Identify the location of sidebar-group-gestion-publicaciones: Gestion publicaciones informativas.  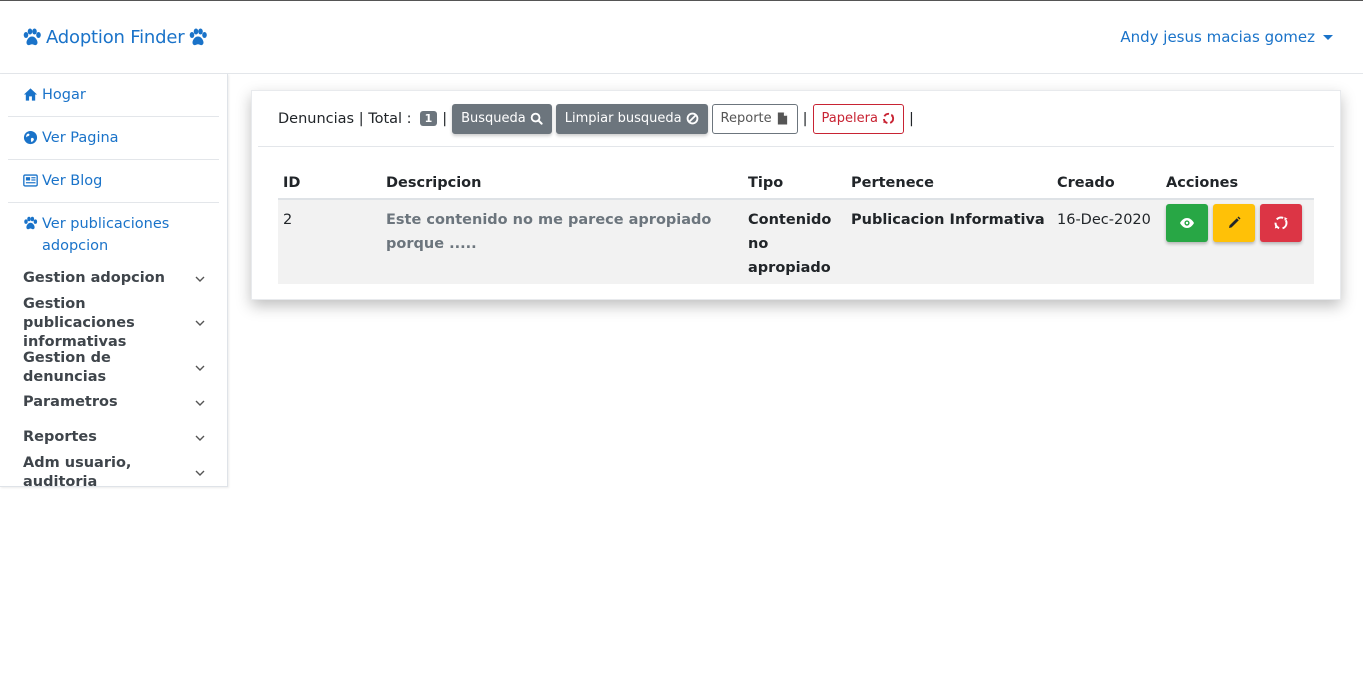
(113, 323).